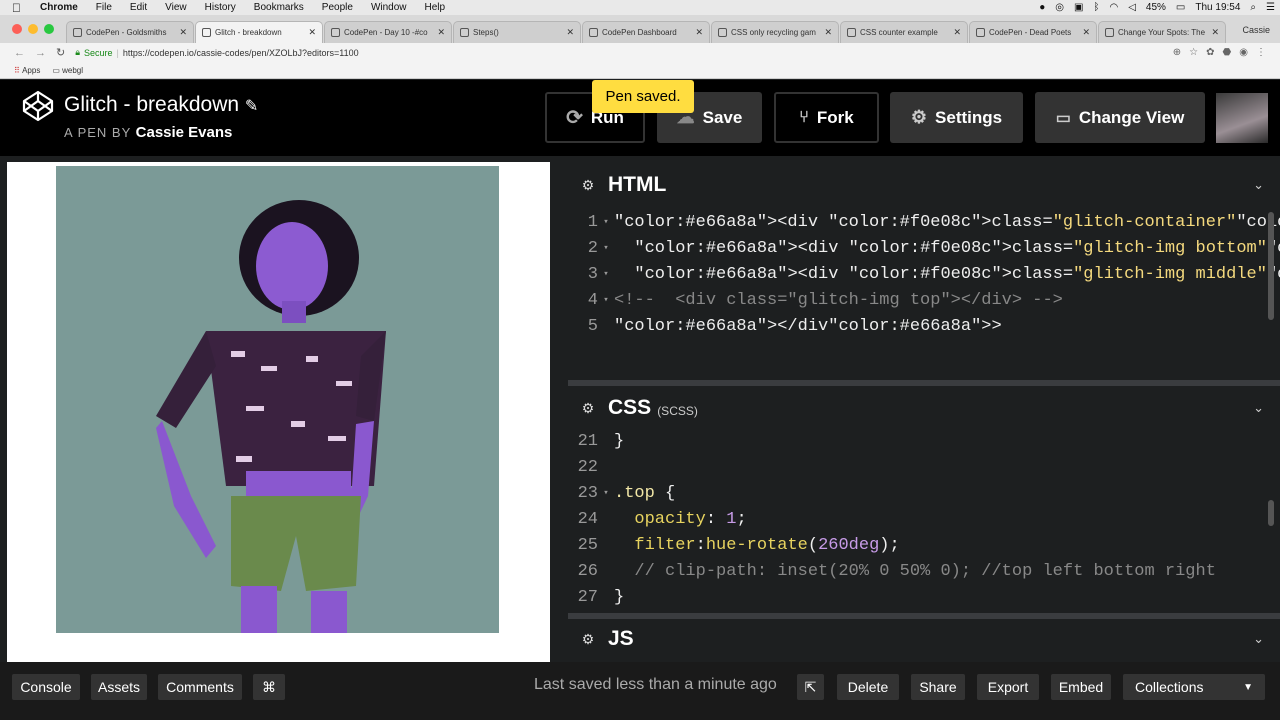 This screenshot has height=720, width=1280. What do you see at coordinates (1120, 117) in the screenshot?
I see `change-view-button: ▭ Change View` at bounding box center [1120, 117].